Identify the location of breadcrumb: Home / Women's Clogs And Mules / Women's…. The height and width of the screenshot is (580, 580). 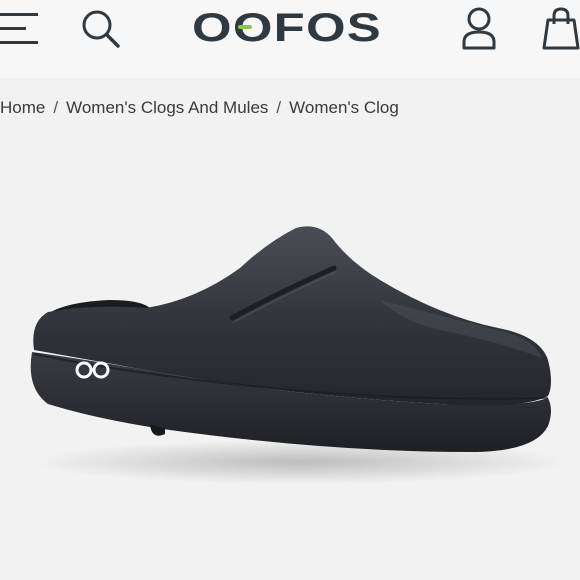
(199, 108).